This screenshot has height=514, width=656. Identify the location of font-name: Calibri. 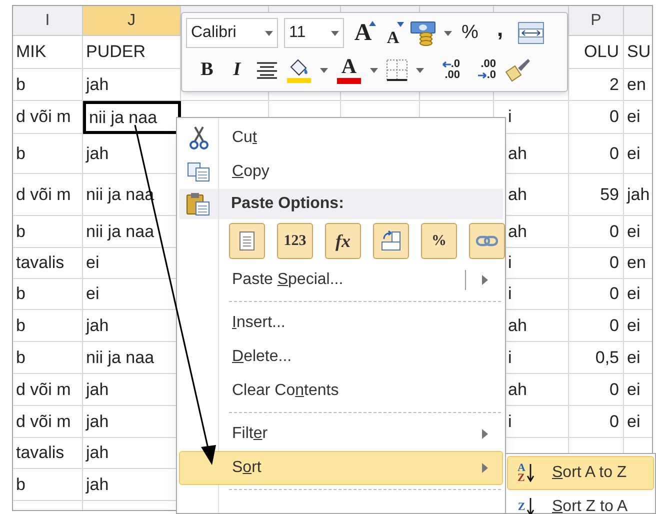
(213, 33).